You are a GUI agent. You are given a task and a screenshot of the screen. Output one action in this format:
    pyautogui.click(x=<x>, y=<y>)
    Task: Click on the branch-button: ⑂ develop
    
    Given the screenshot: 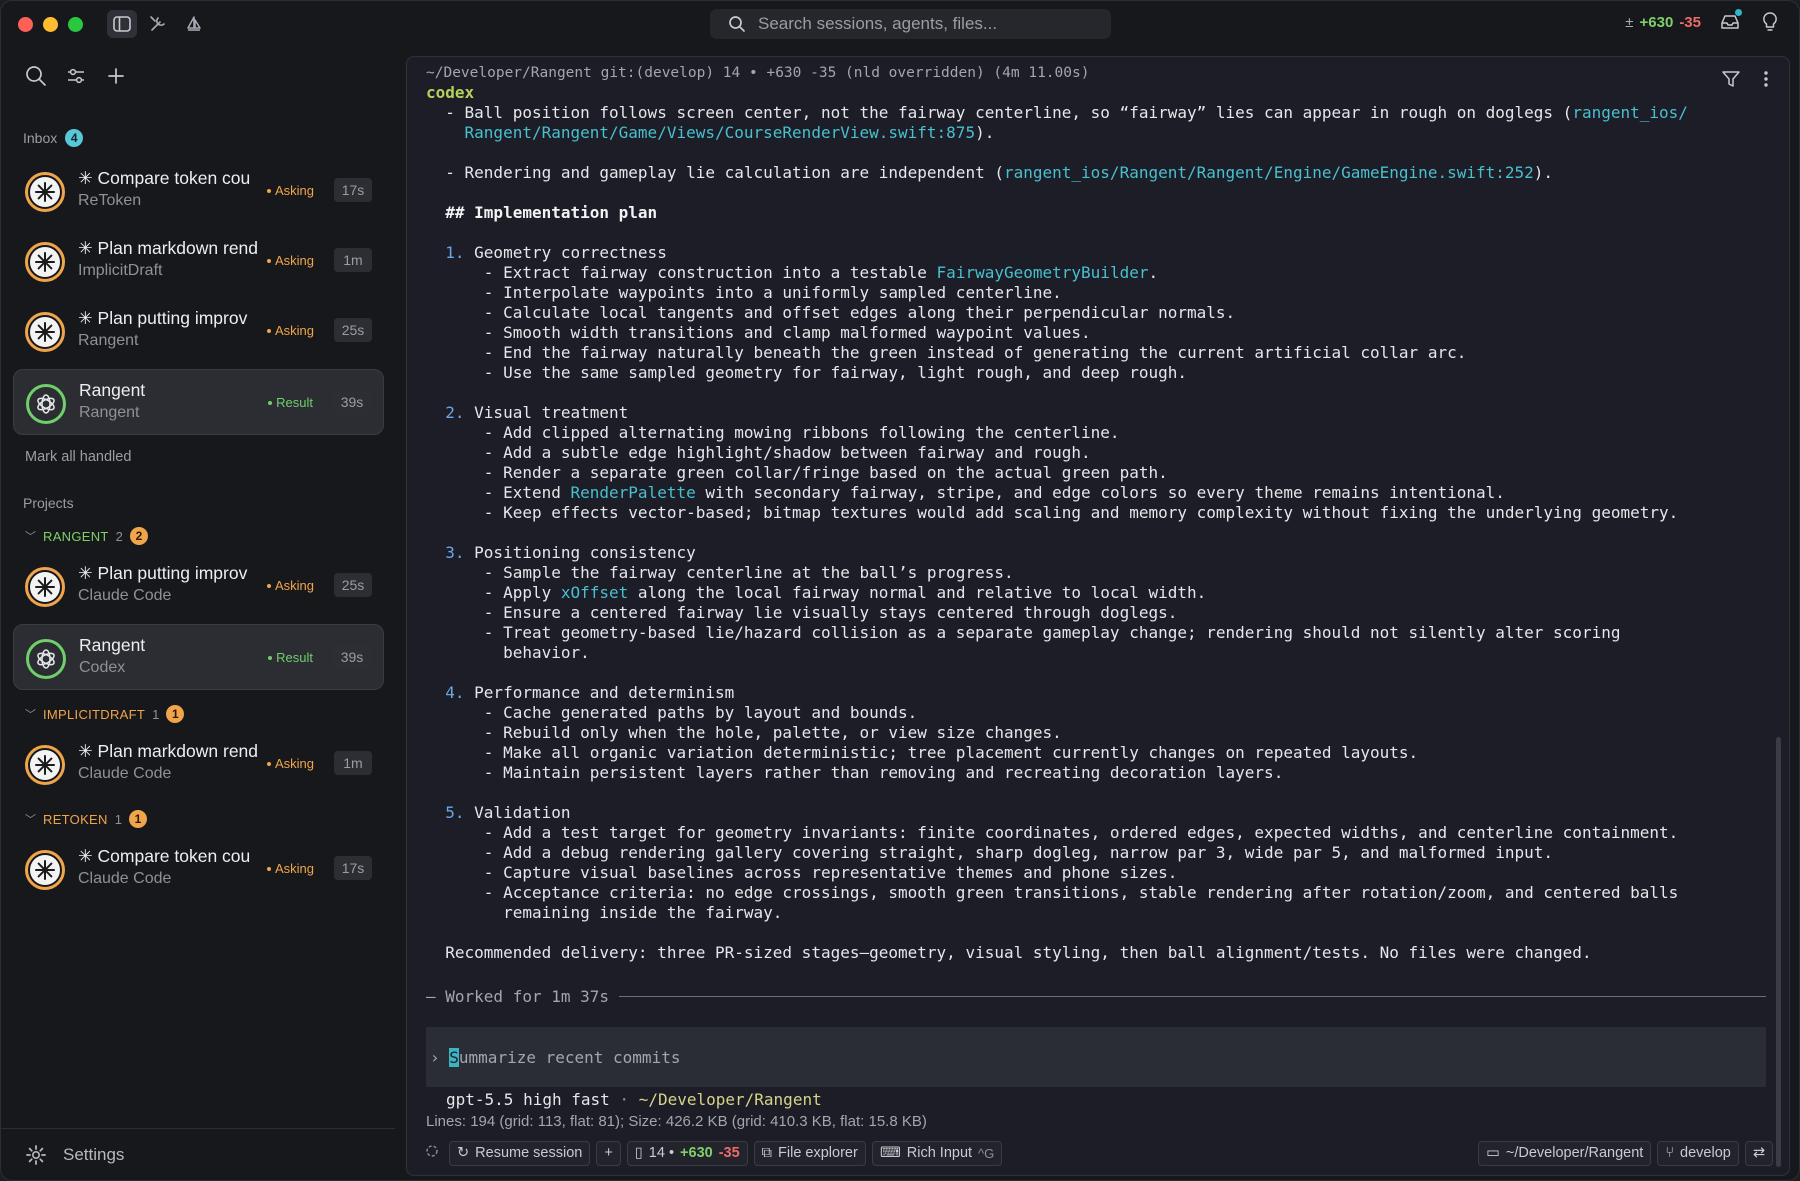 What is the action you would take?
    pyautogui.click(x=1698, y=1153)
    